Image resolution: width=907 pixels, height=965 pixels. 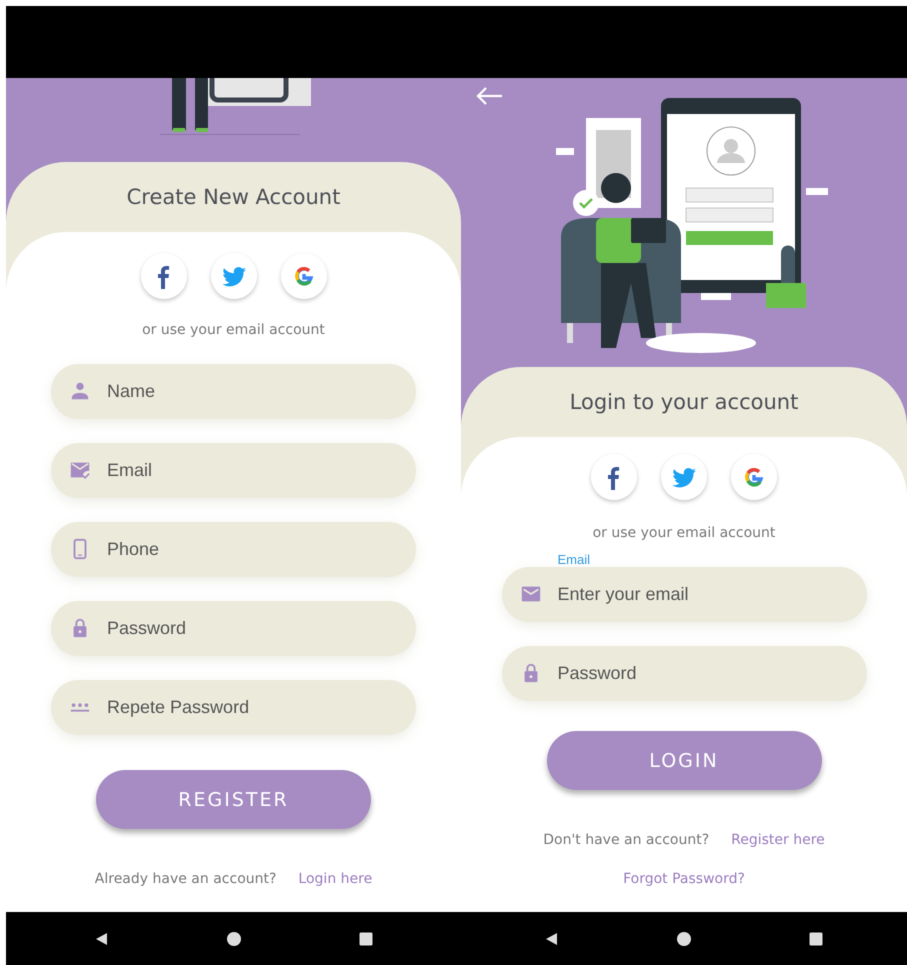 What do you see at coordinates (233, 707) in the screenshot?
I see `repeat-password-field: Repete Password` at bounding box center [233, 707].